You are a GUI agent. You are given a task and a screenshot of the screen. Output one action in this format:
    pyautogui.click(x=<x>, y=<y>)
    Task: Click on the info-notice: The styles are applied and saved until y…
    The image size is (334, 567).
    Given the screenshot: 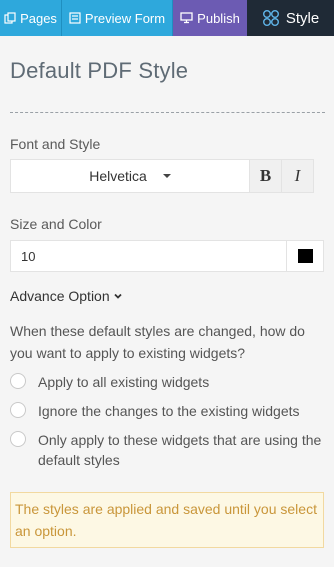 What is the action you would take?
    pyautogui.click(x=167, y=520)
    